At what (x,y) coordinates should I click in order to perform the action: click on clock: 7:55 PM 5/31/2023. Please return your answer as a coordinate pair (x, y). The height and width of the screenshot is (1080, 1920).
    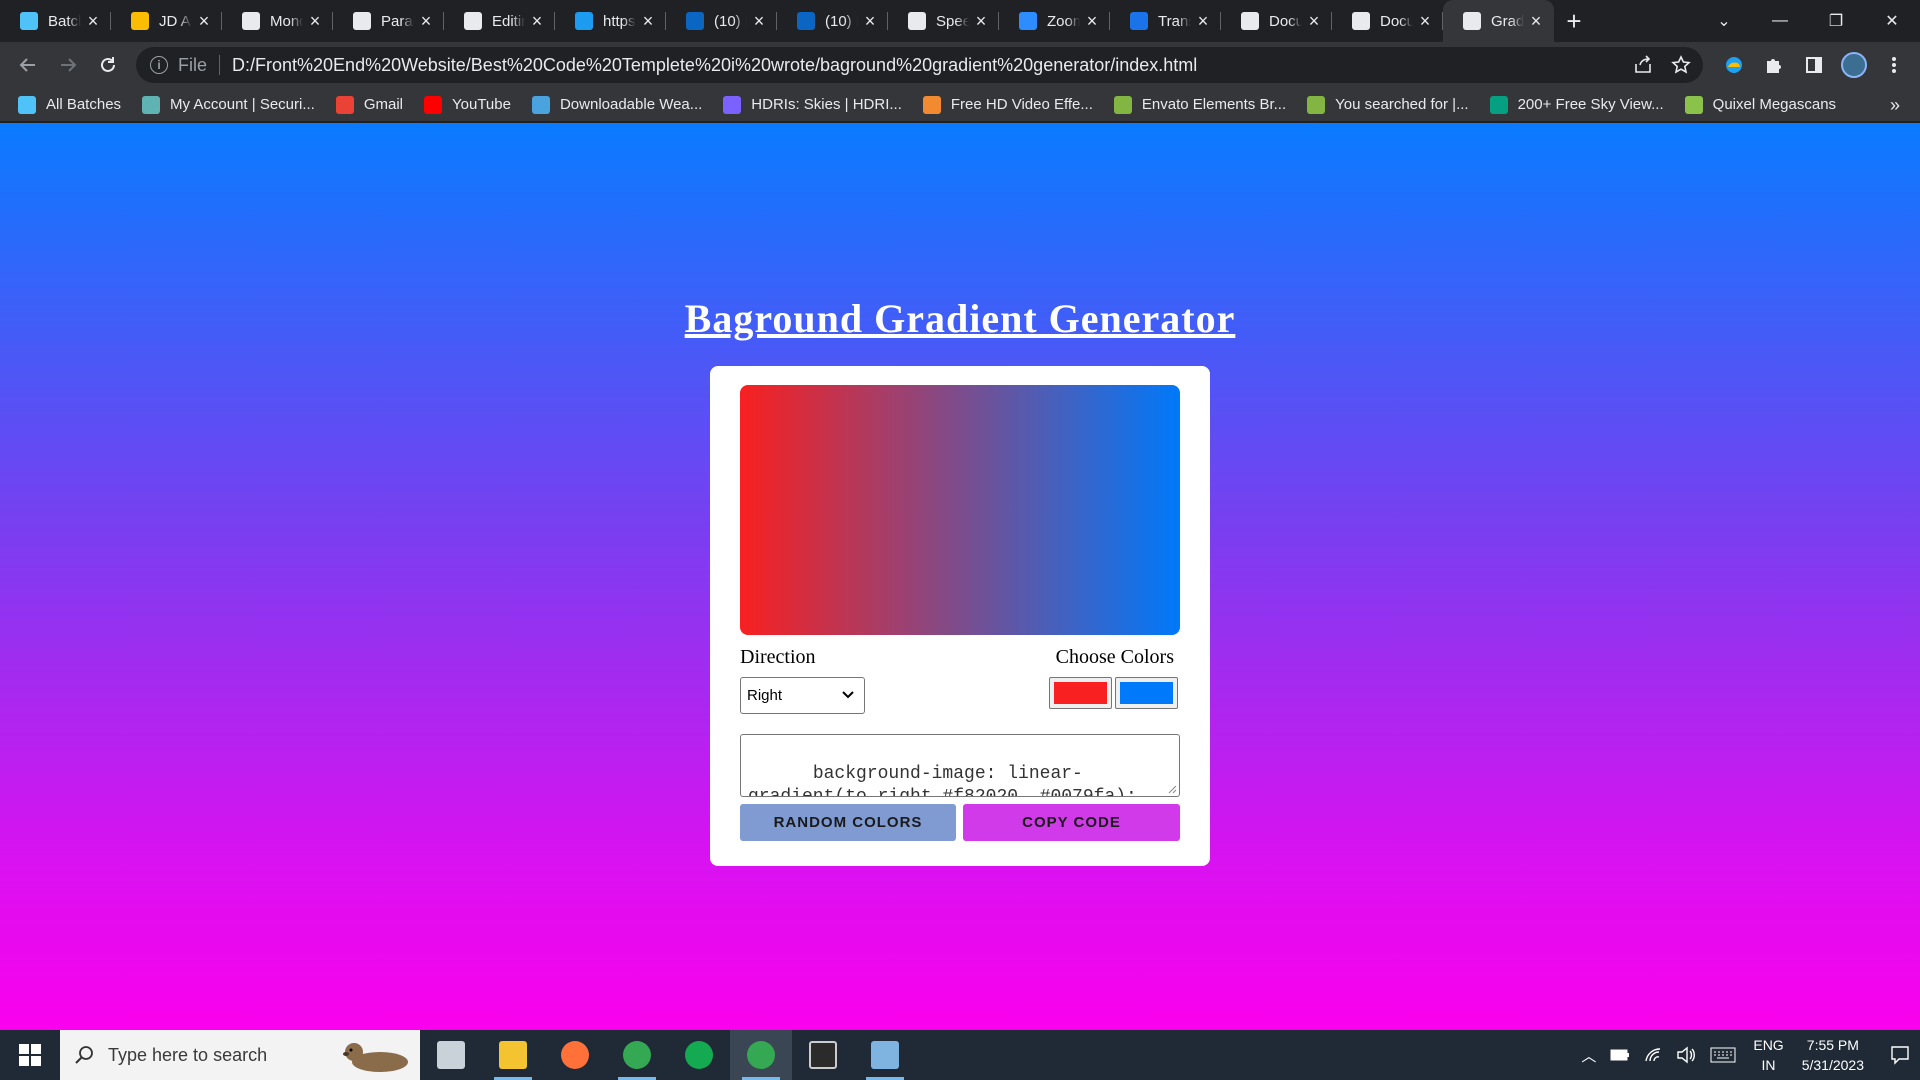
    Looking at the image, I should click on (1833, 1055).